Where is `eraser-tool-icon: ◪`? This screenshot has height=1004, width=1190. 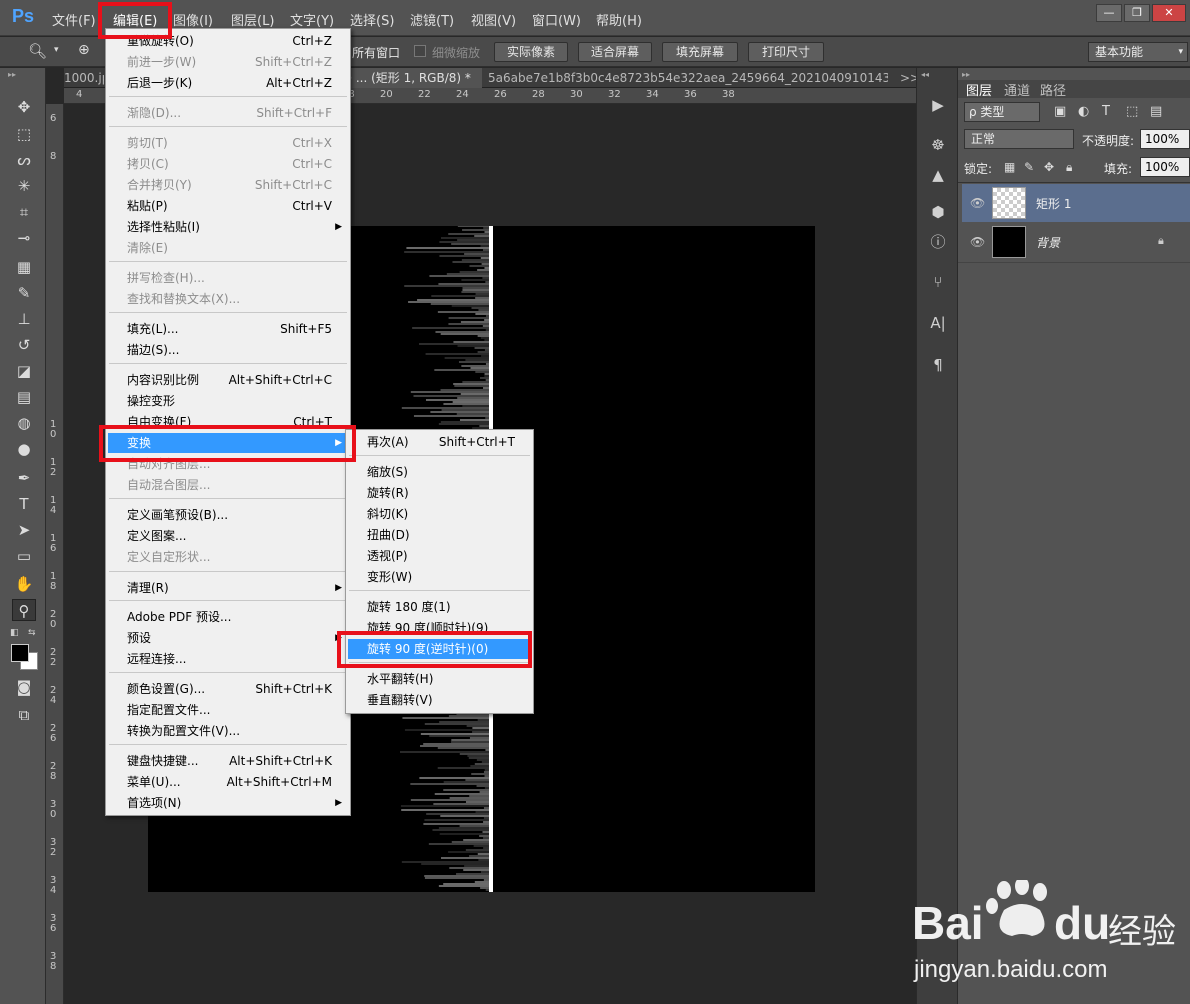
eraser-tool-icon: ◪ is located at coordinates (24, 371).